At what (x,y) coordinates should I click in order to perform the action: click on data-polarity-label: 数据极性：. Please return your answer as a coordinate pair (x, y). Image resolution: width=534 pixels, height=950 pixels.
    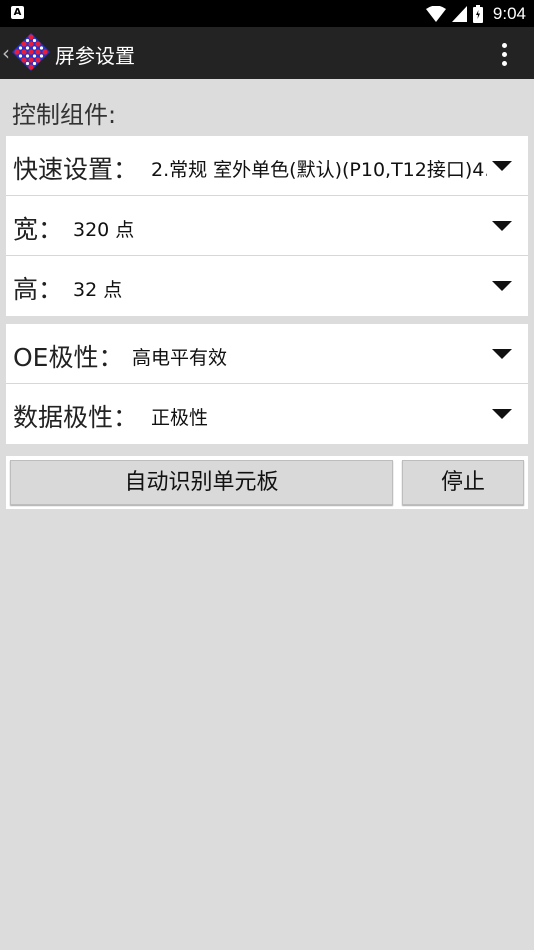
    Looking at the image, I should click on (76, 417).